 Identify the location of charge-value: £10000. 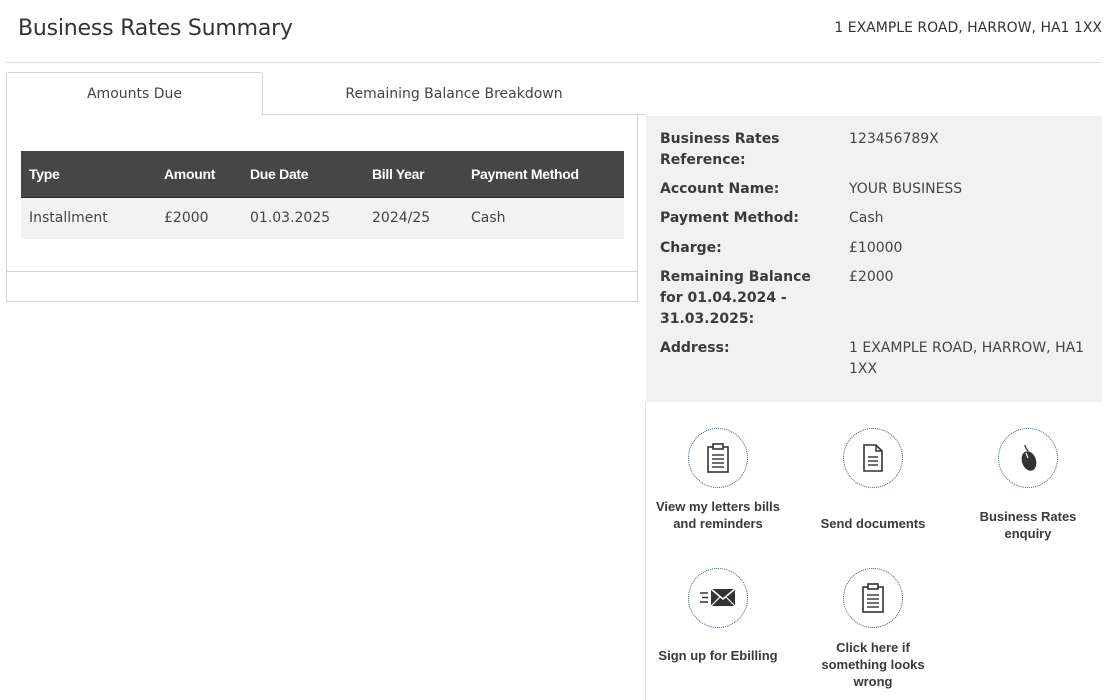
(876, 248).